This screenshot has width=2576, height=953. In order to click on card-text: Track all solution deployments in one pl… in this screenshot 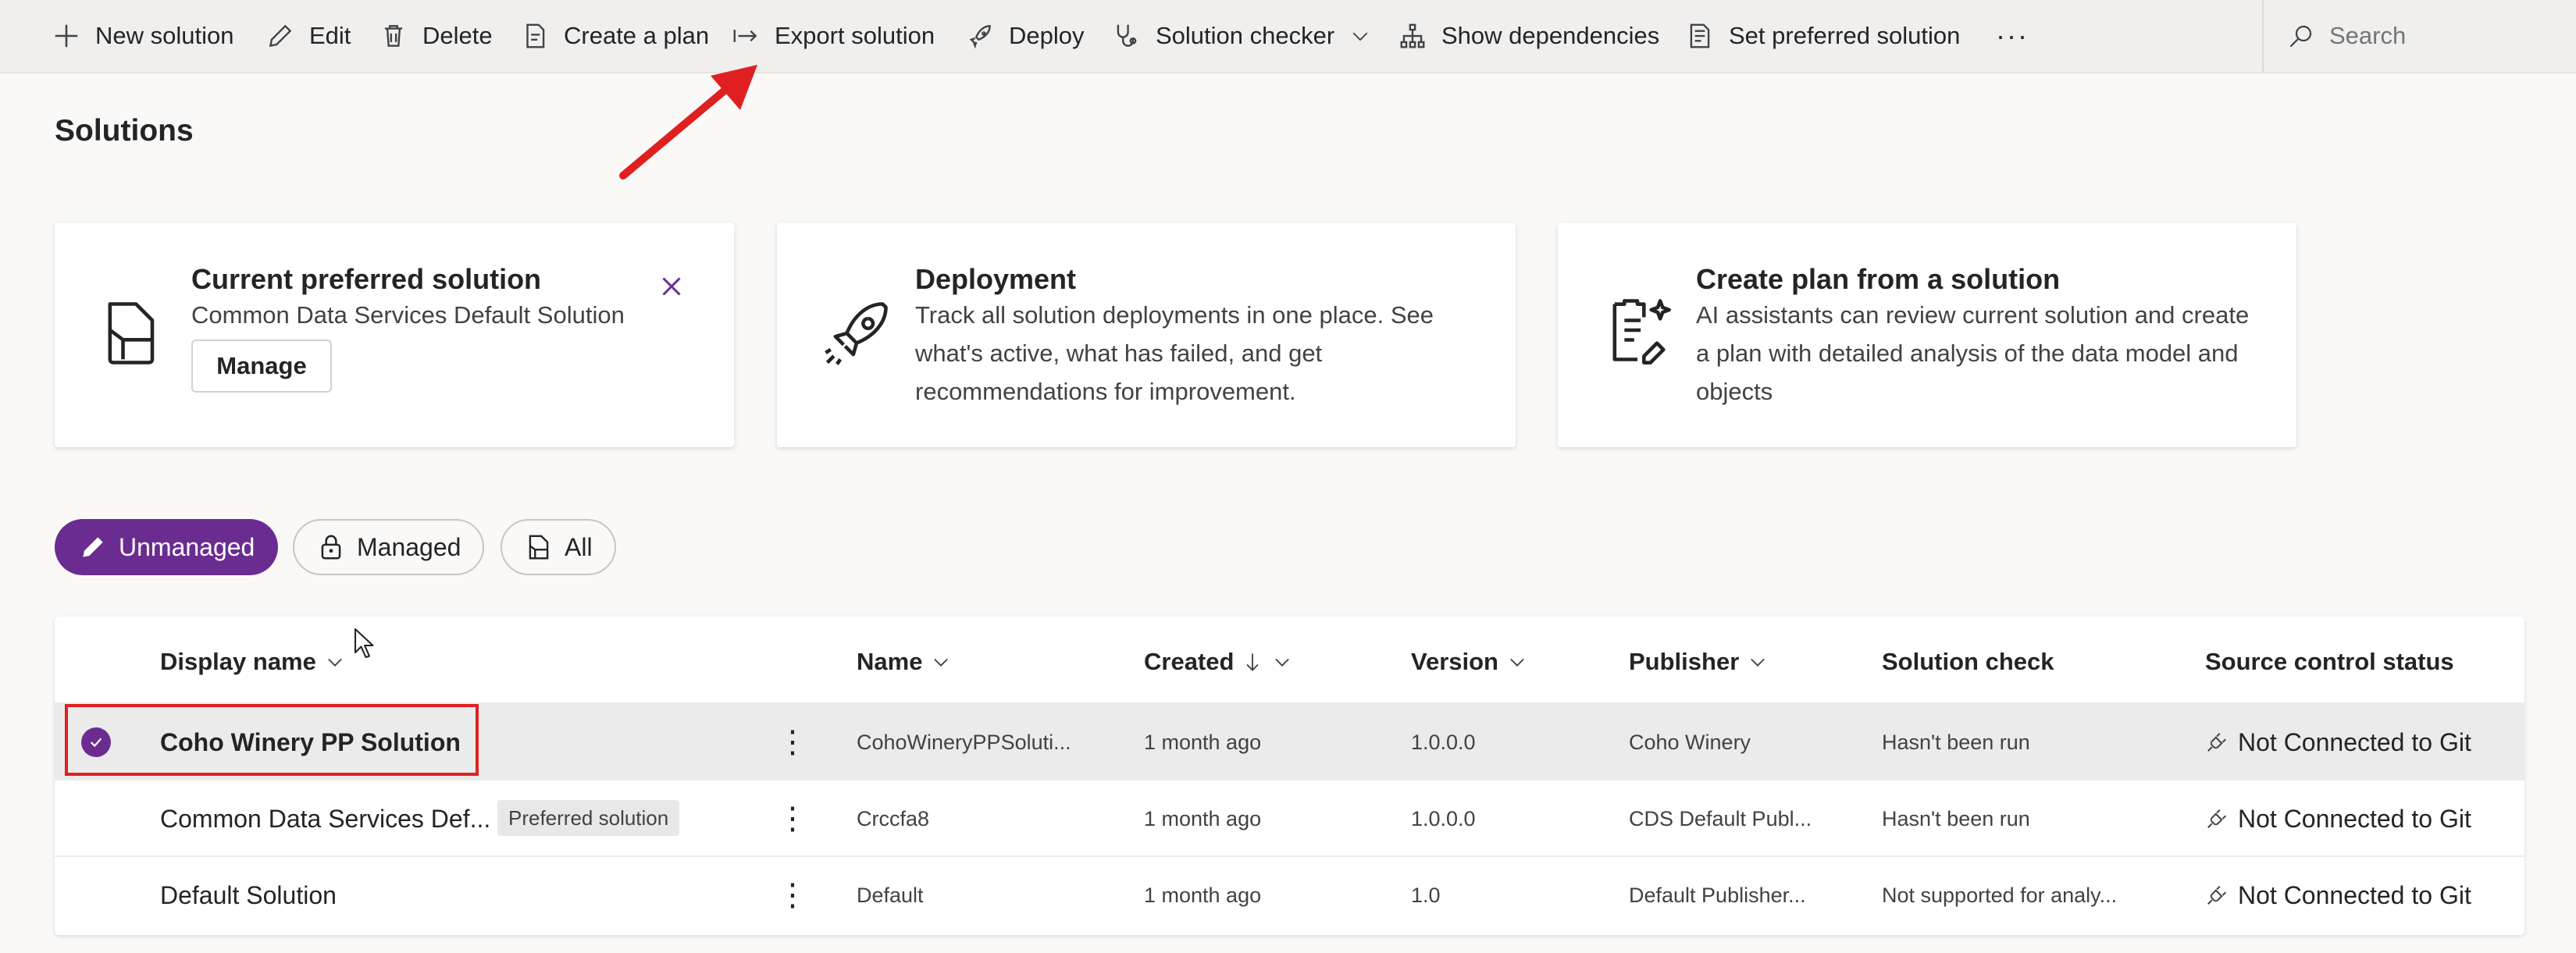, I will do `click(1174, 353)`.